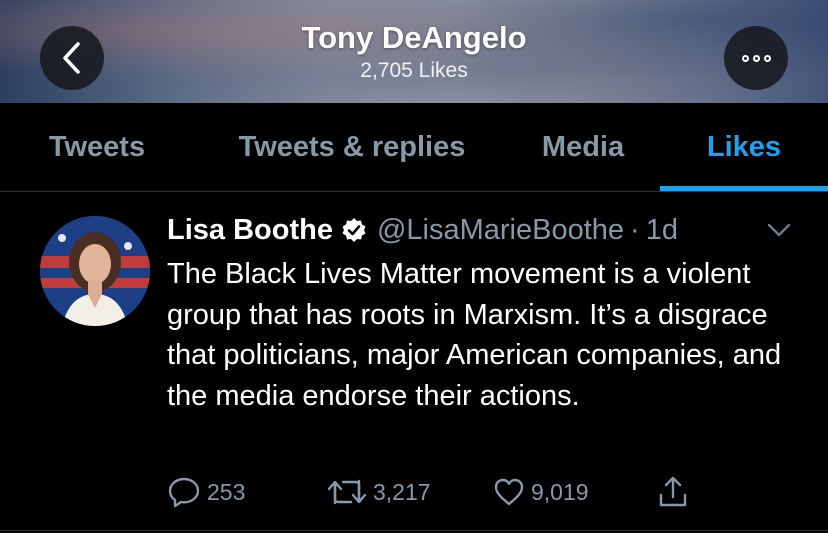  What do you see at coordinates (500, 230) in the screenshot?
I see `author-handle: @LisaMarieBoothe` at bounding box center [500, 230].